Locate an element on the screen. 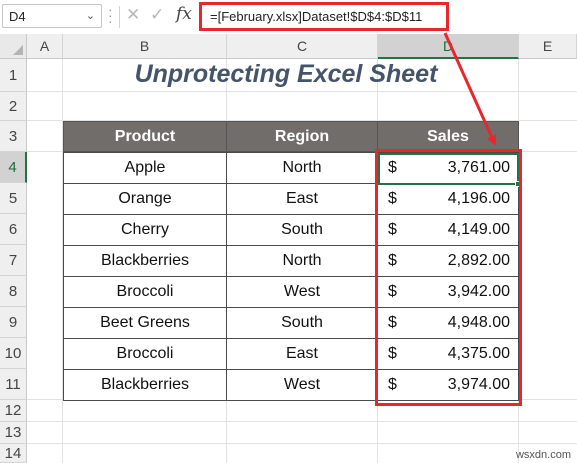  column-header-c: C is located at coordinates (302, 46).